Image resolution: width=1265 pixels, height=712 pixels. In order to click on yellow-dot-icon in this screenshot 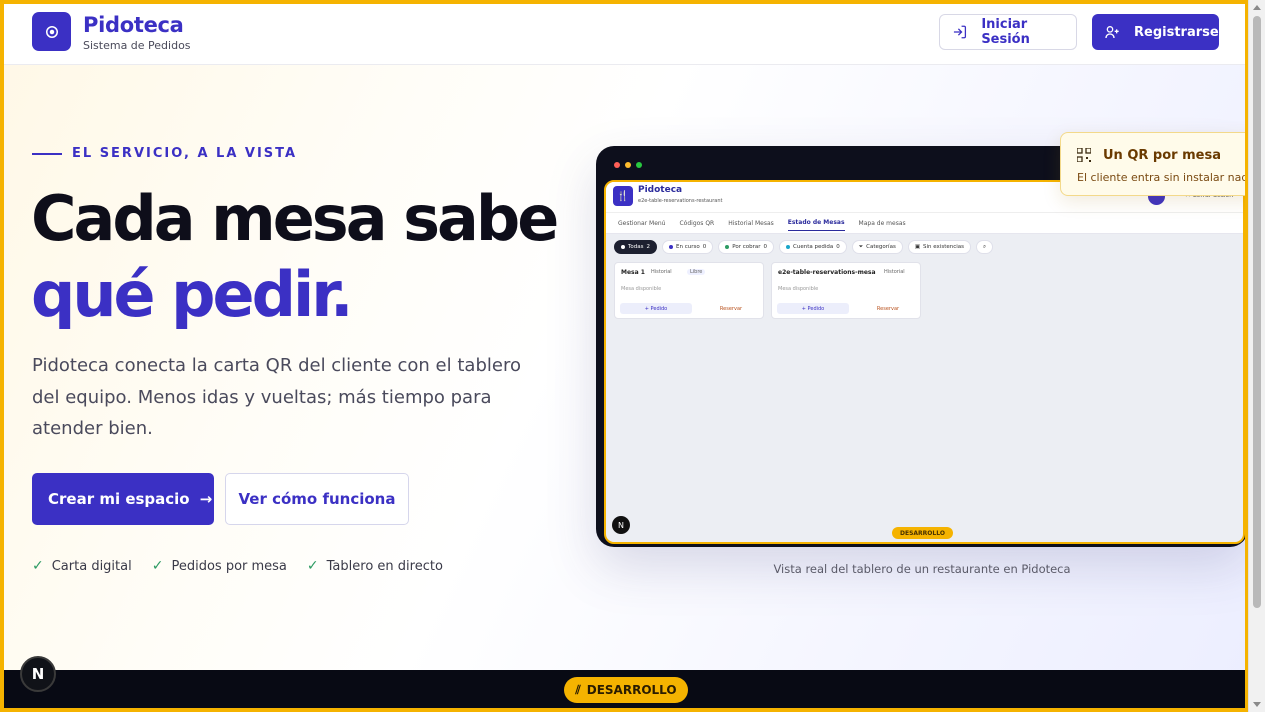, I will do `click(628, 165)`.